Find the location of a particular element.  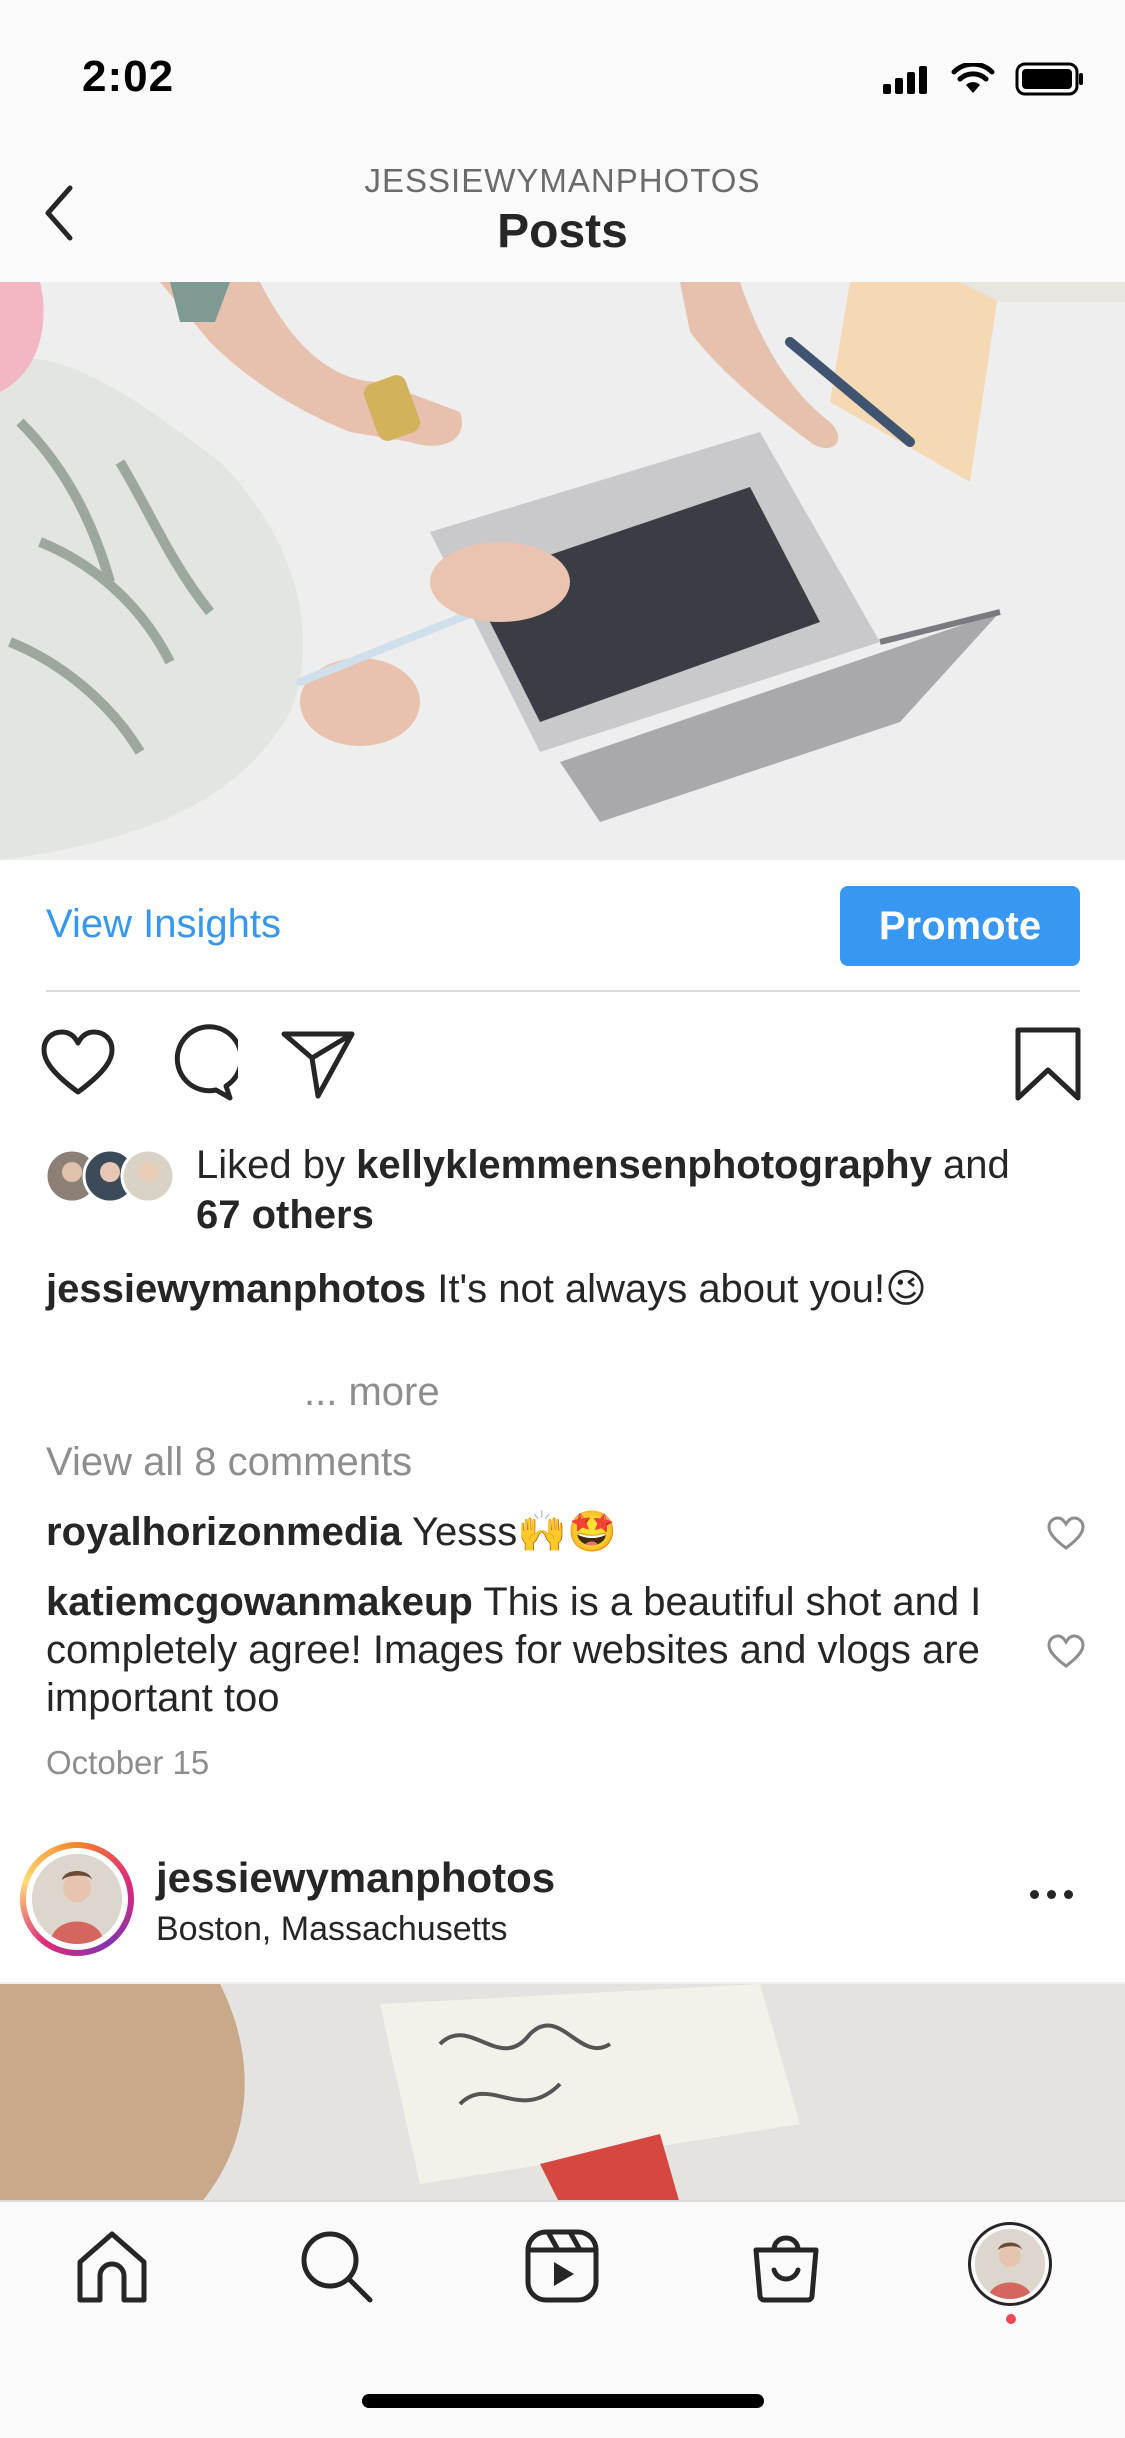

post-image is located at coordinates (562, 2093).